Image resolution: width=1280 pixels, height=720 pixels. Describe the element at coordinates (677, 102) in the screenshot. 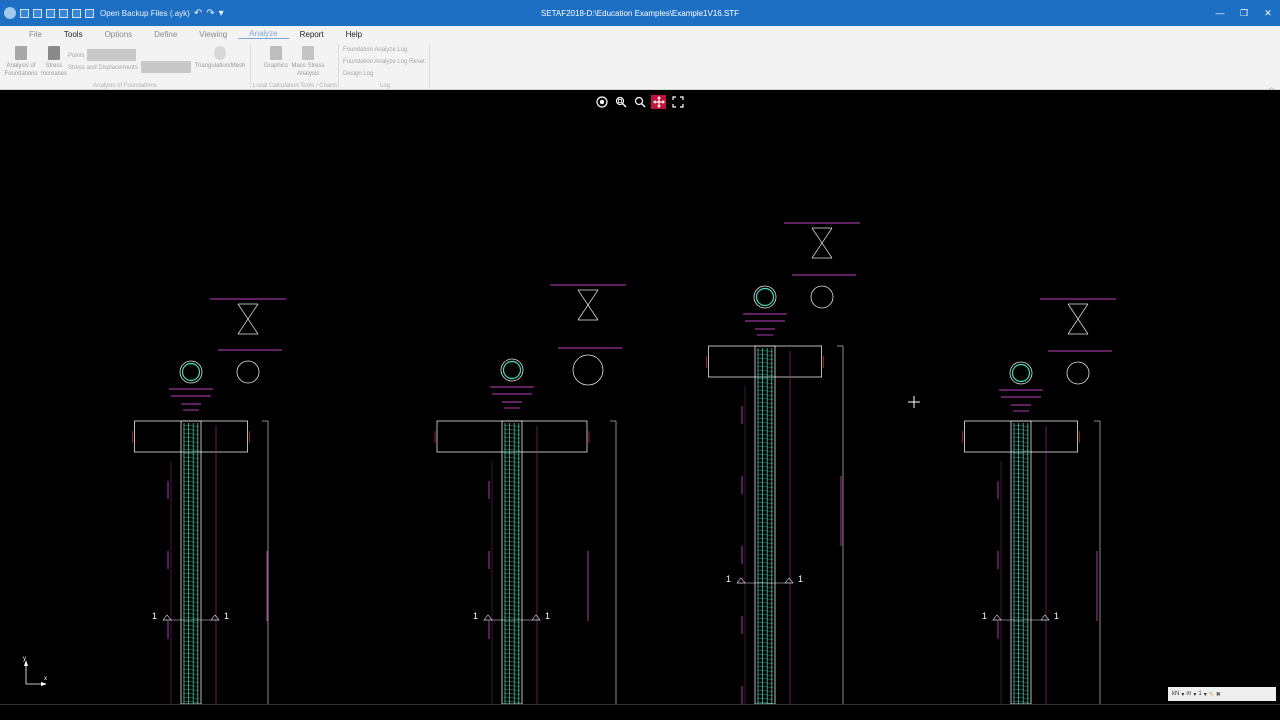

I see `zoom-extents-button` at that location.